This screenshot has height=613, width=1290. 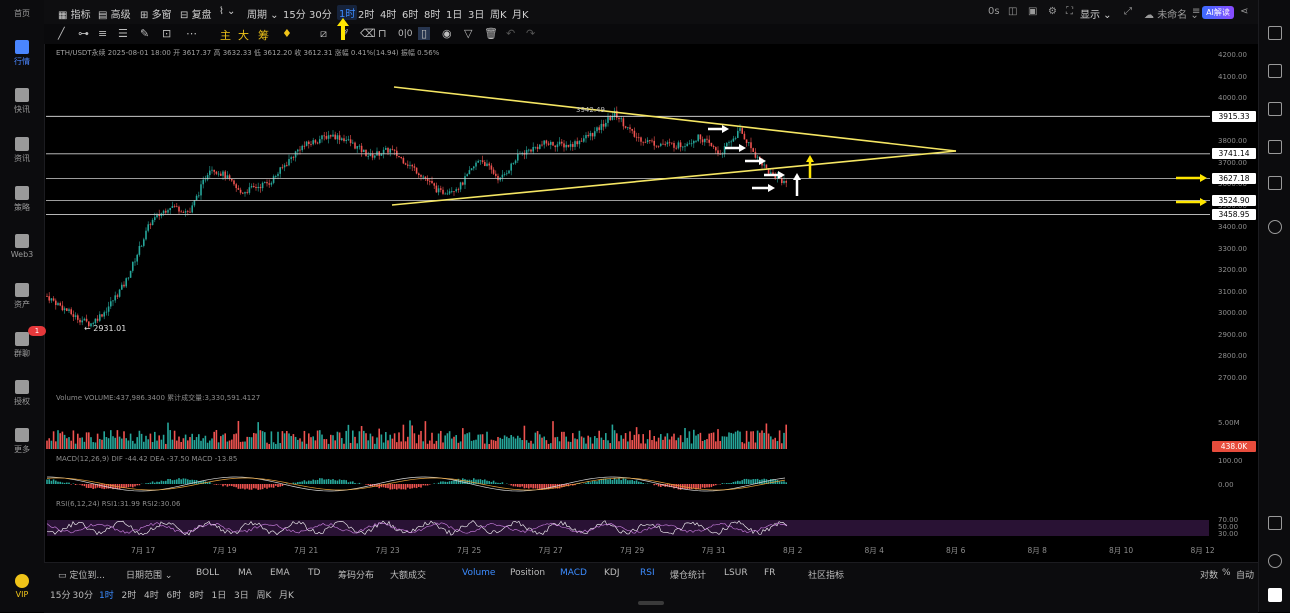 I want to click on large-toggle: 大, so click(x=243, y=35).